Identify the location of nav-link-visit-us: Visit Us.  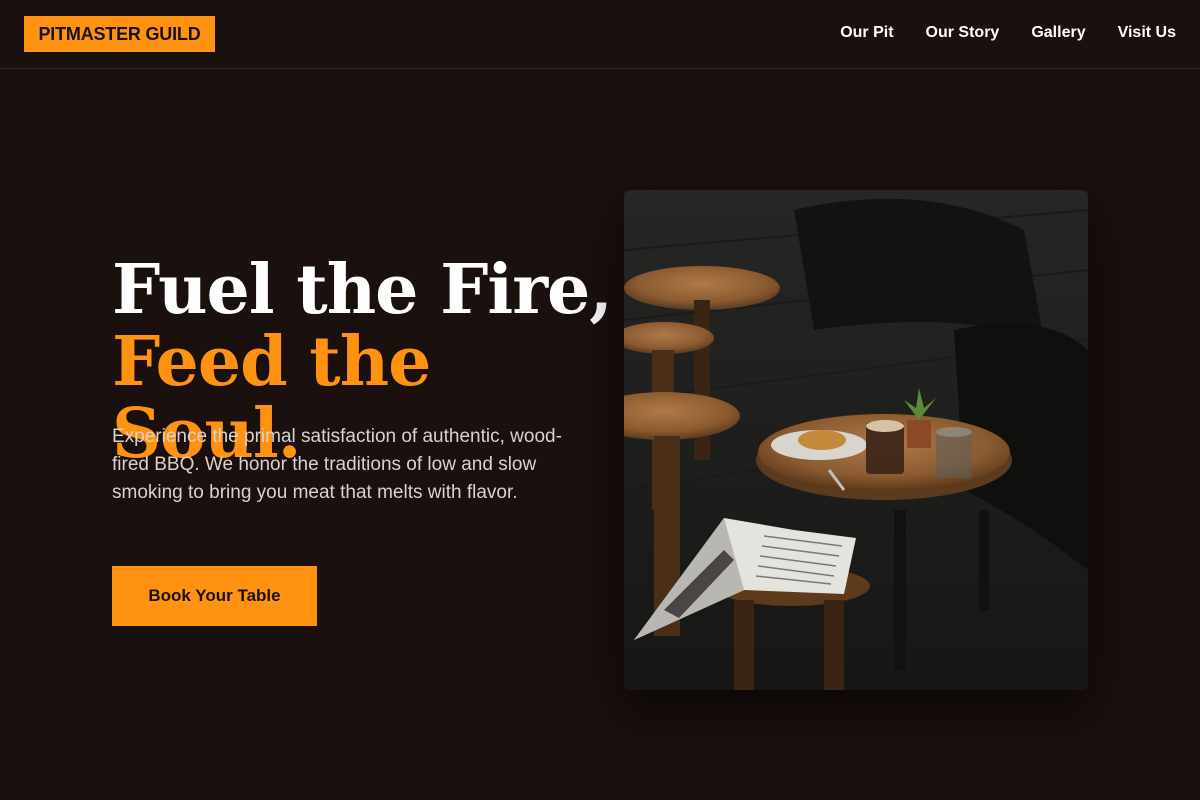
(1147, 33).